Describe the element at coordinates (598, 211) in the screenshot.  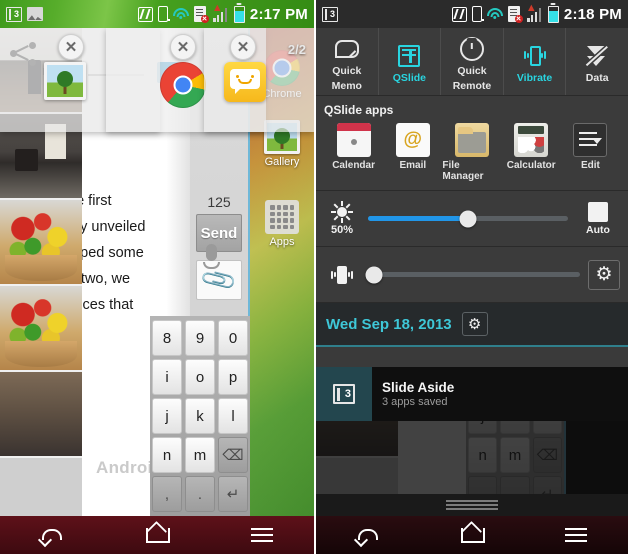
I see `auto-checkbox` at that location.